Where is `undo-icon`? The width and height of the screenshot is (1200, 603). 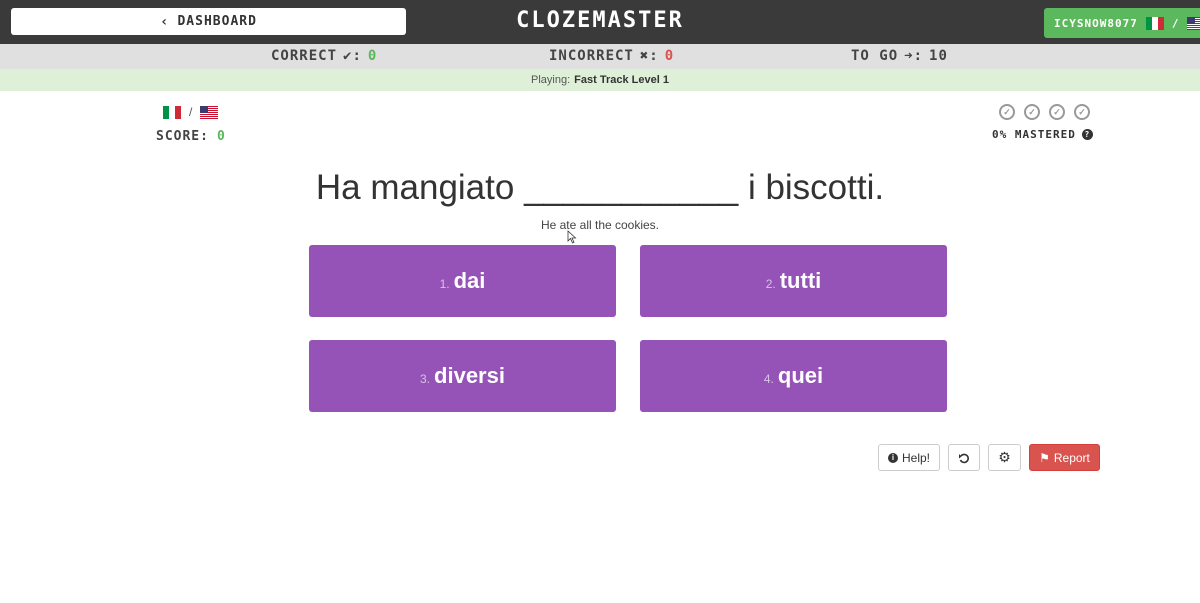
undo-icon is located at coordinates (964, 458).